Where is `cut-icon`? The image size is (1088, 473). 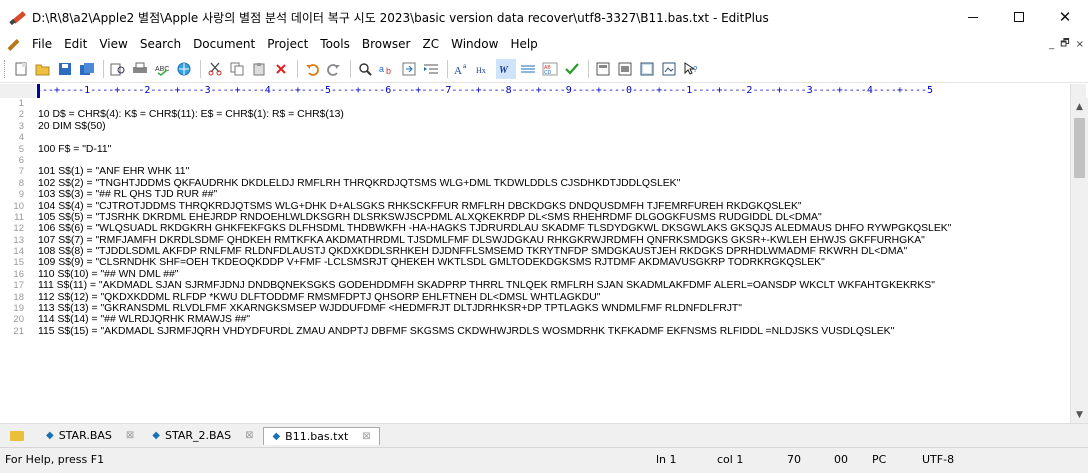 cut-icon is located at coordinates (215, 69).